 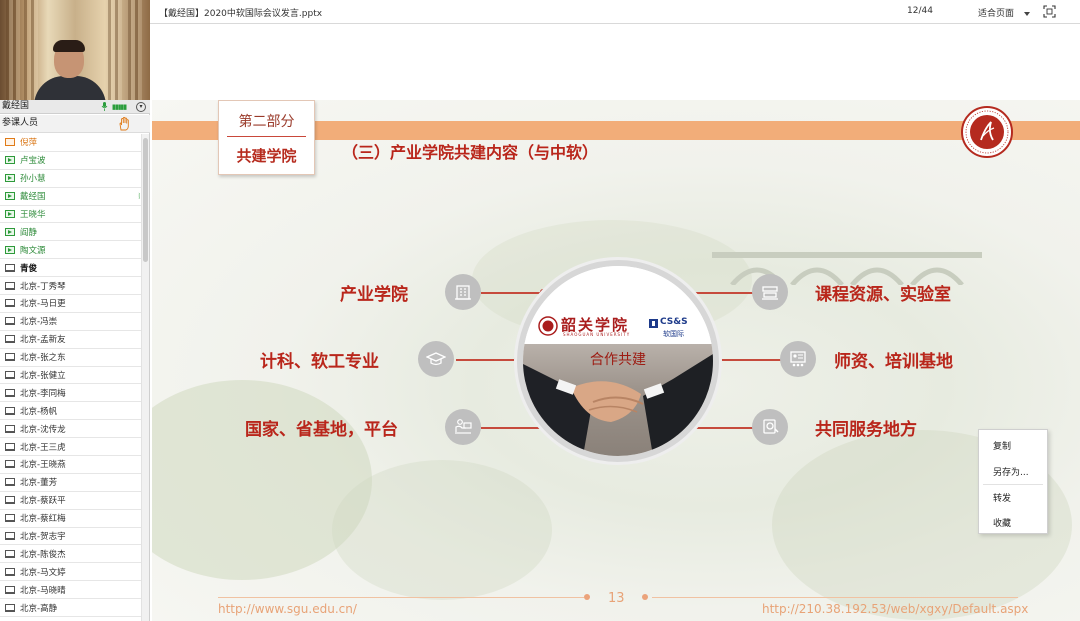 What do you see at coordinates (75, 50) in the screenshot?
I see `presenter-video` at bounding box center [75, 50].